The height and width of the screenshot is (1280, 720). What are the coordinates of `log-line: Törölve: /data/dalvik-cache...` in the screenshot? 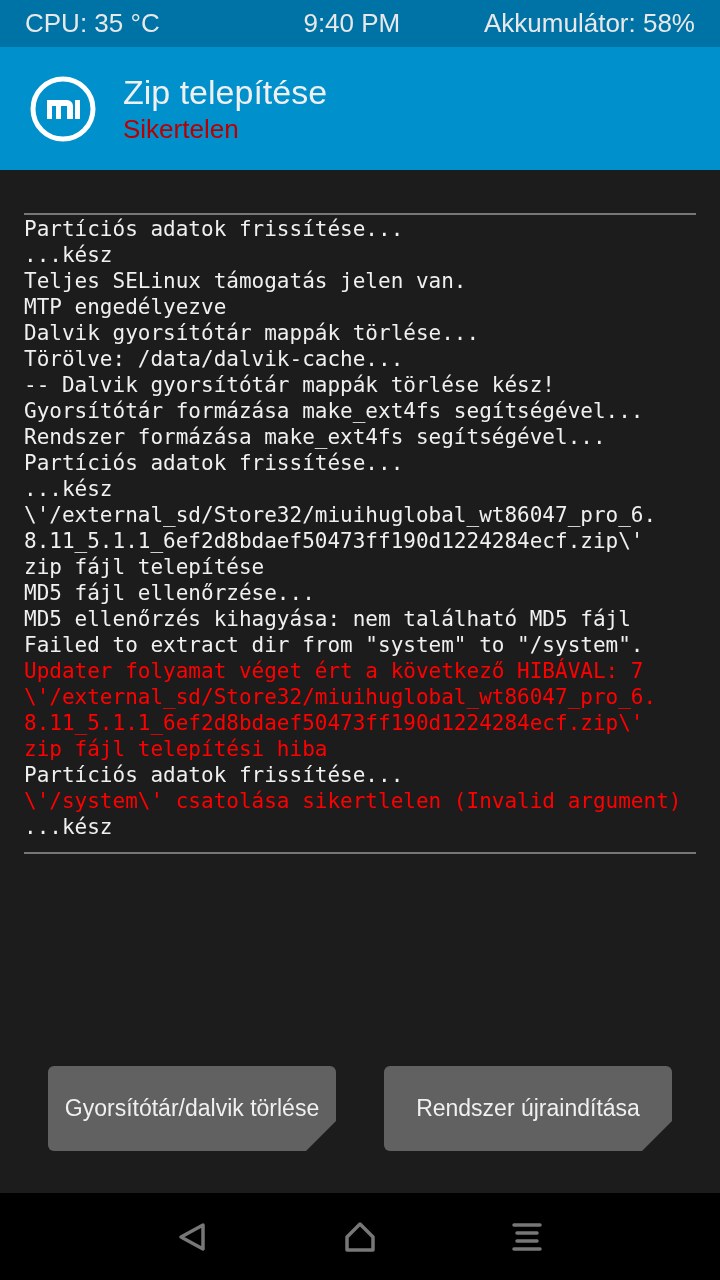 It's located at (214, 359).